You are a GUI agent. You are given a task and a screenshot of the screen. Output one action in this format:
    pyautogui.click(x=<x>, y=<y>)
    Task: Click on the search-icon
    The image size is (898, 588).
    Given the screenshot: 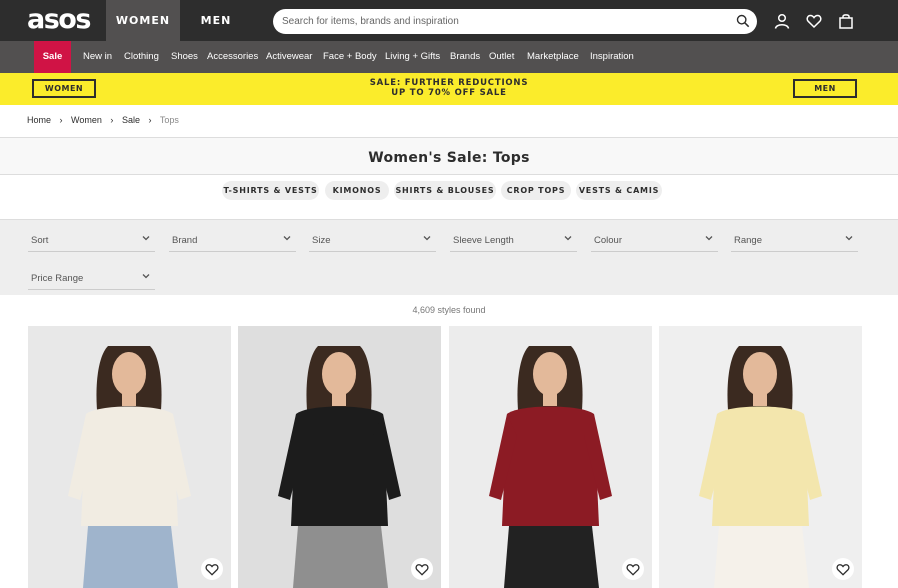 What is the action you would take?
    pyautogui.click(x=743, y=21)
    